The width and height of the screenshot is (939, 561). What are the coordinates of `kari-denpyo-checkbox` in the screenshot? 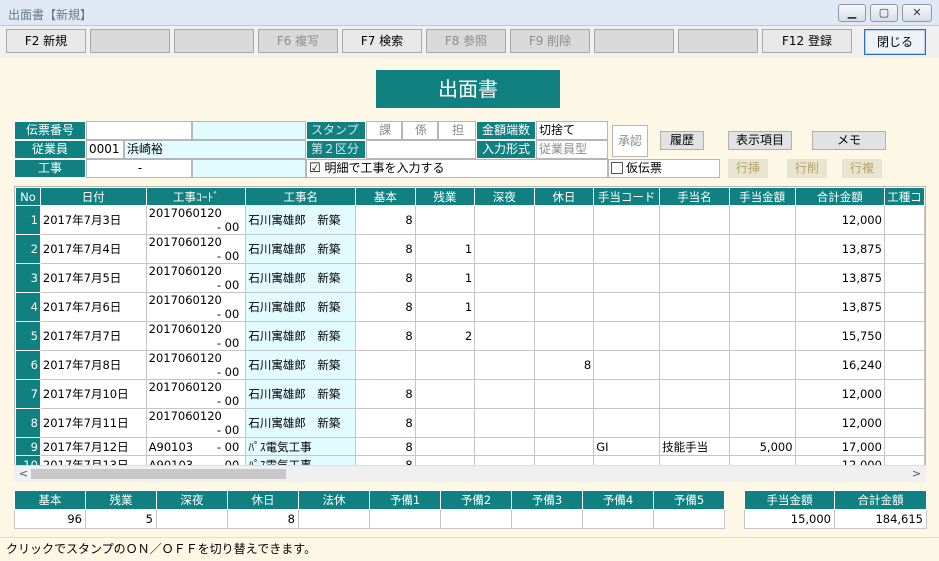 It's located at (617, 168).